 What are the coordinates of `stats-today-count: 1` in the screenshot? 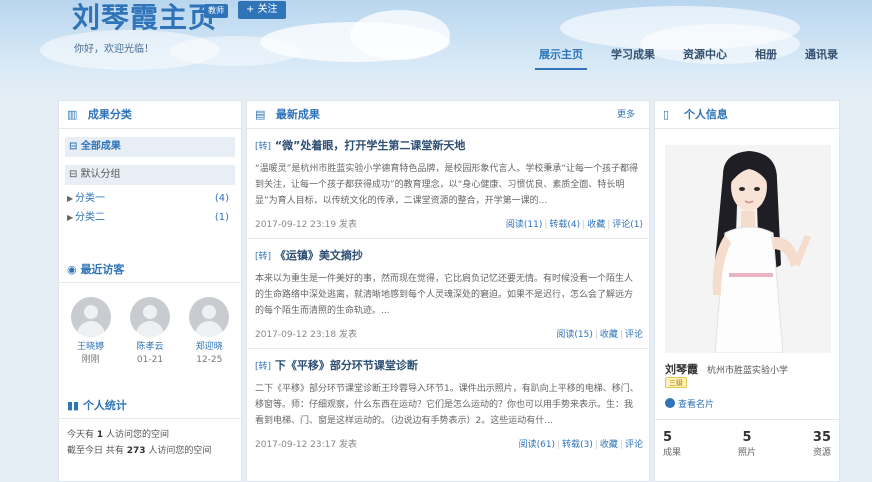 It's located at (100, 435).